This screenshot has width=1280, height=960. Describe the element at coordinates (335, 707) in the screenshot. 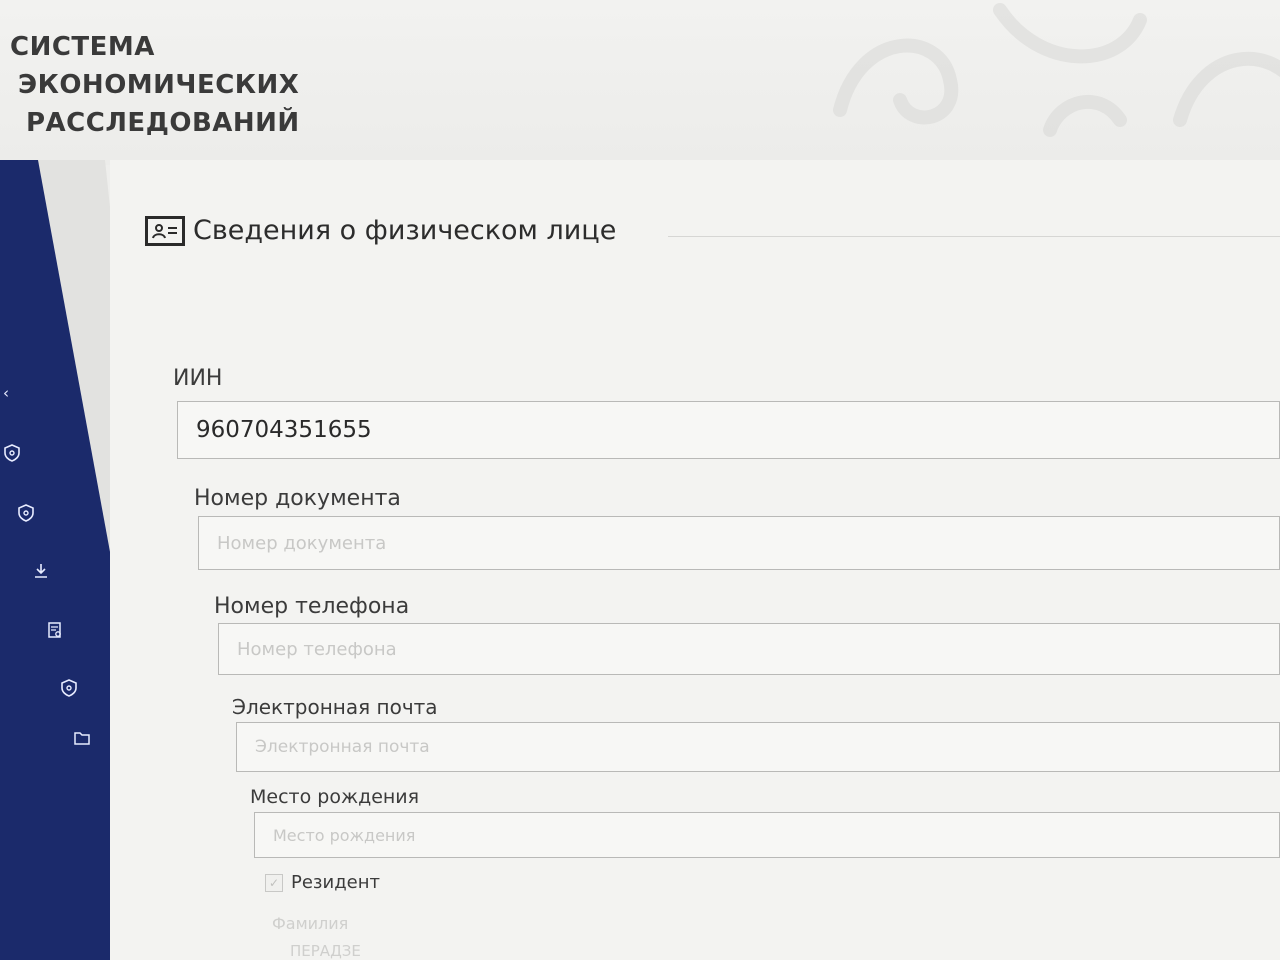

I see `email-label: Электронная почта` at that location.